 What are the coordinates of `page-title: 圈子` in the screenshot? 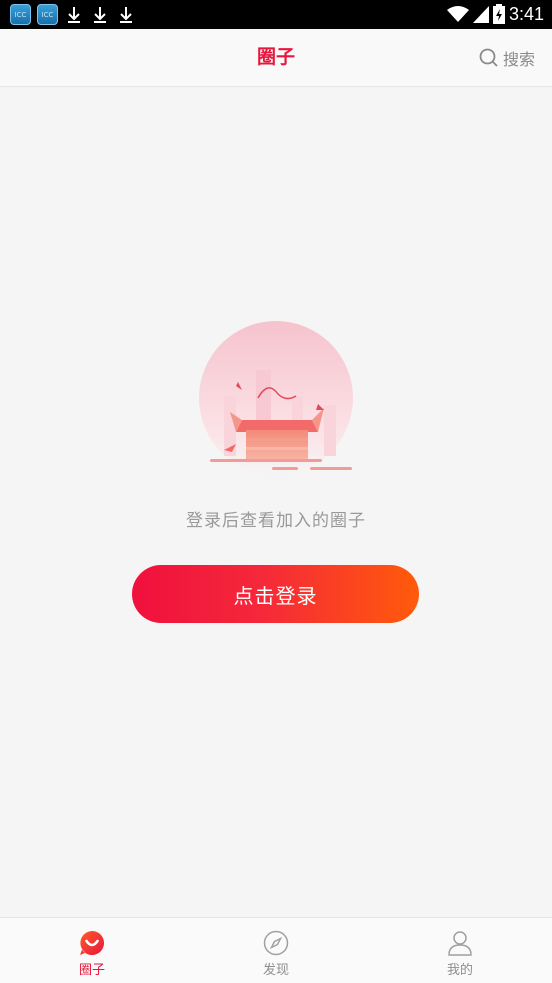 It's located at (275, 57).